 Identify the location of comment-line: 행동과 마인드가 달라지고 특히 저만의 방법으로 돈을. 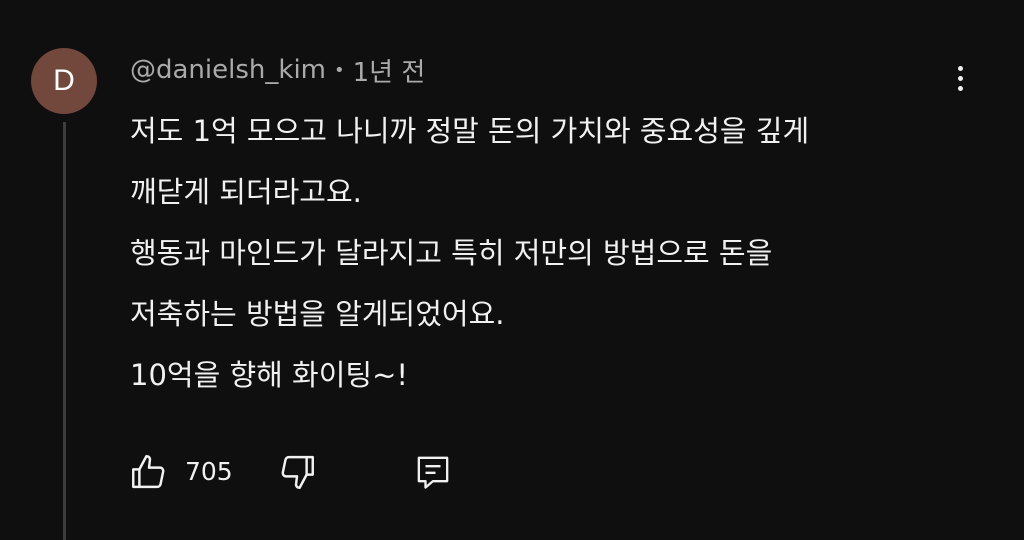
(451, 253).